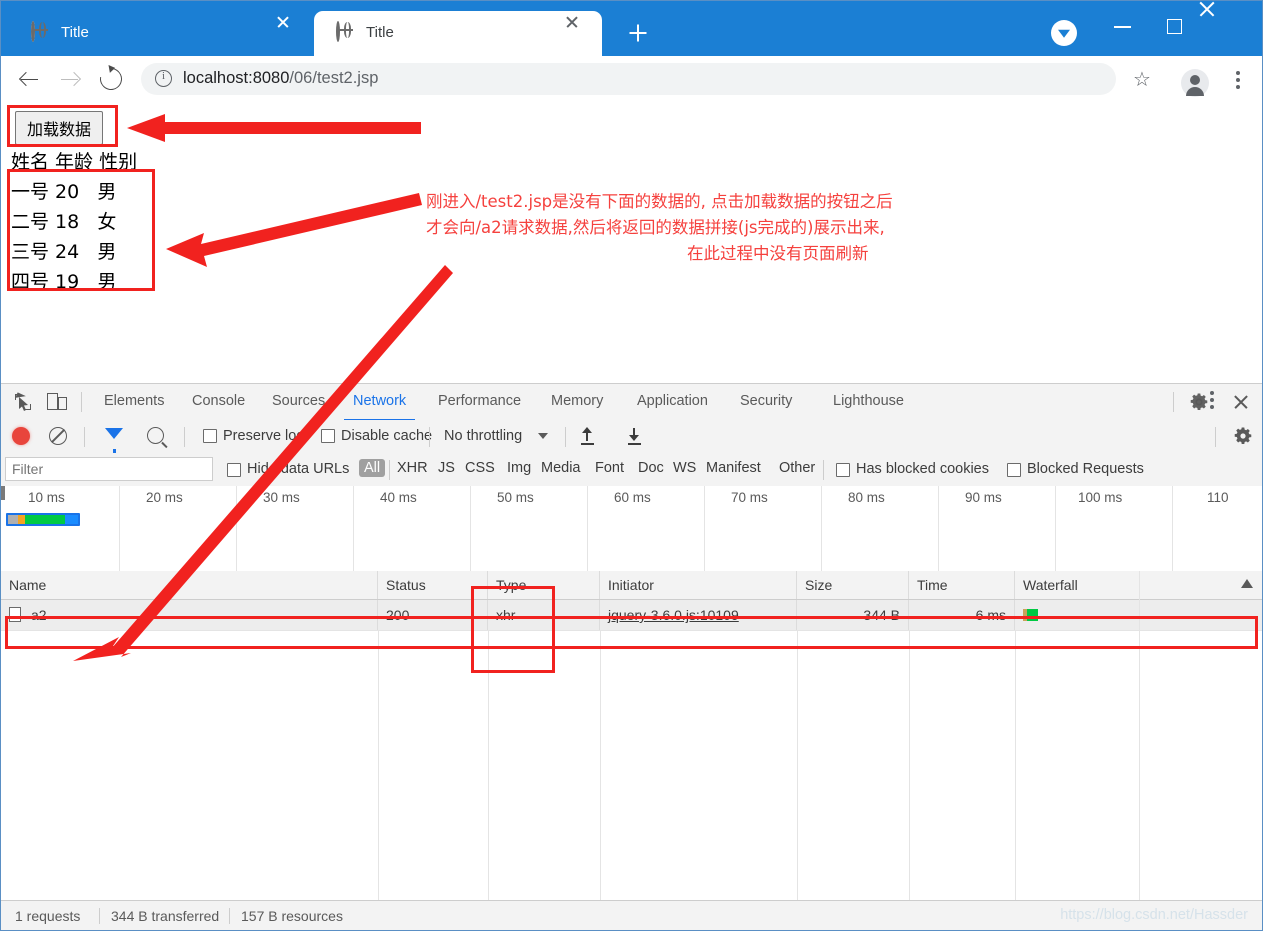 The image size is (1263, 931). I want to click on cell-time: 6 ms, so click(962, 615).